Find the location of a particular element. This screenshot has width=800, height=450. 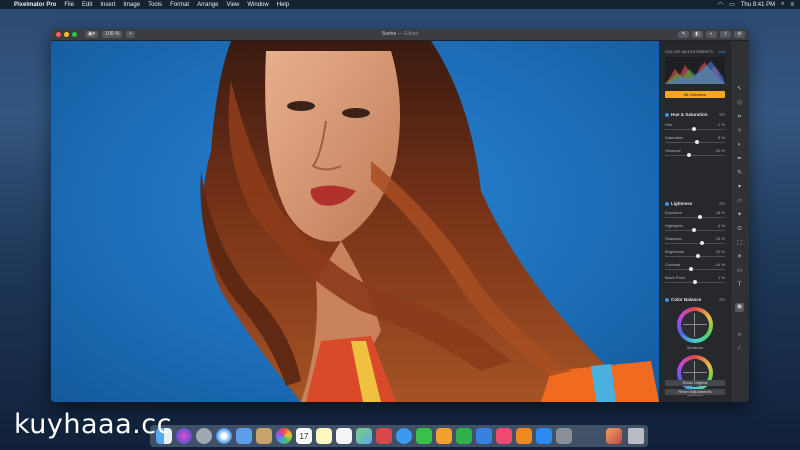

numbers-icon is located at coordinates (464, 436).